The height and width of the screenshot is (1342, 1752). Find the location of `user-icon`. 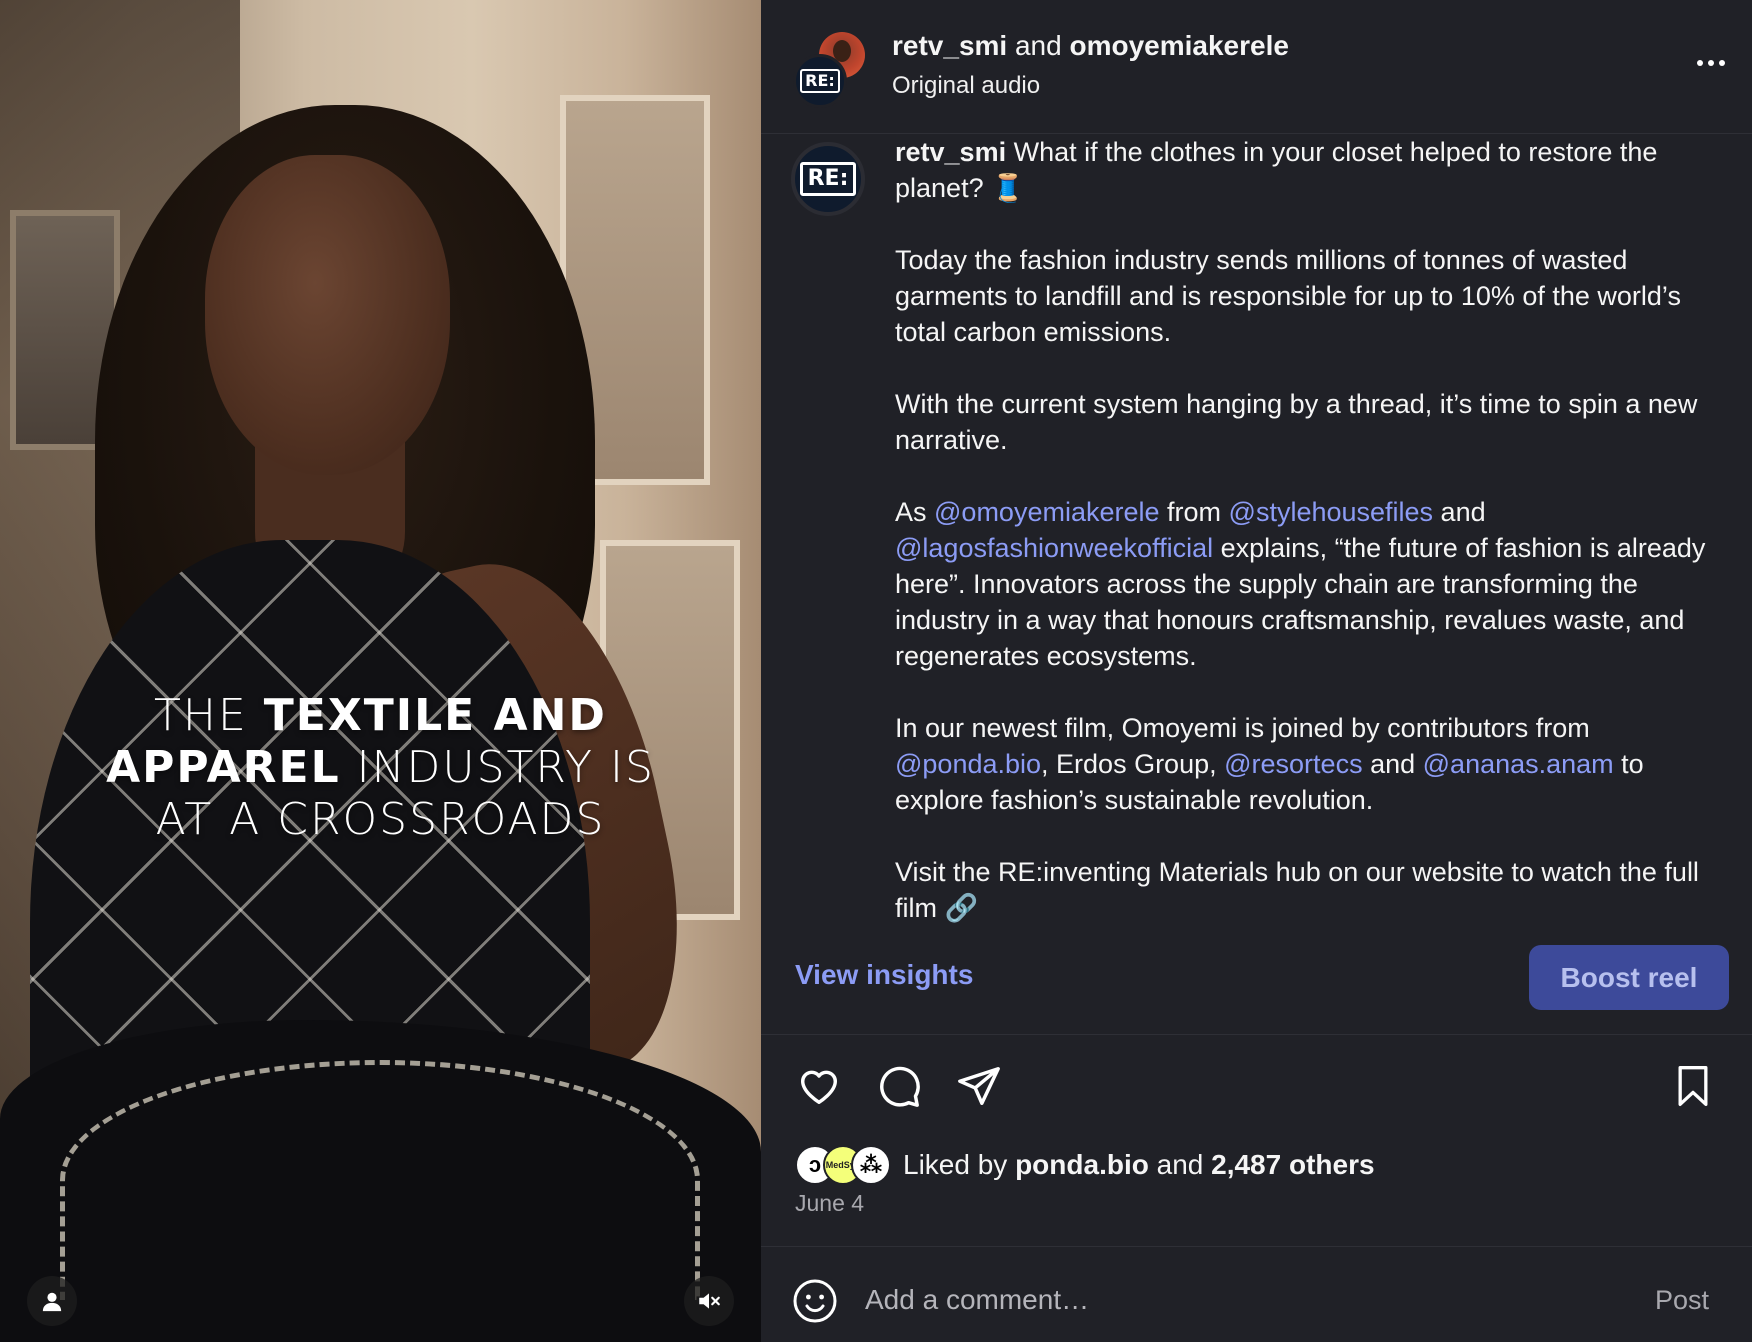

user-icon is located at coordinates (52, 1302).